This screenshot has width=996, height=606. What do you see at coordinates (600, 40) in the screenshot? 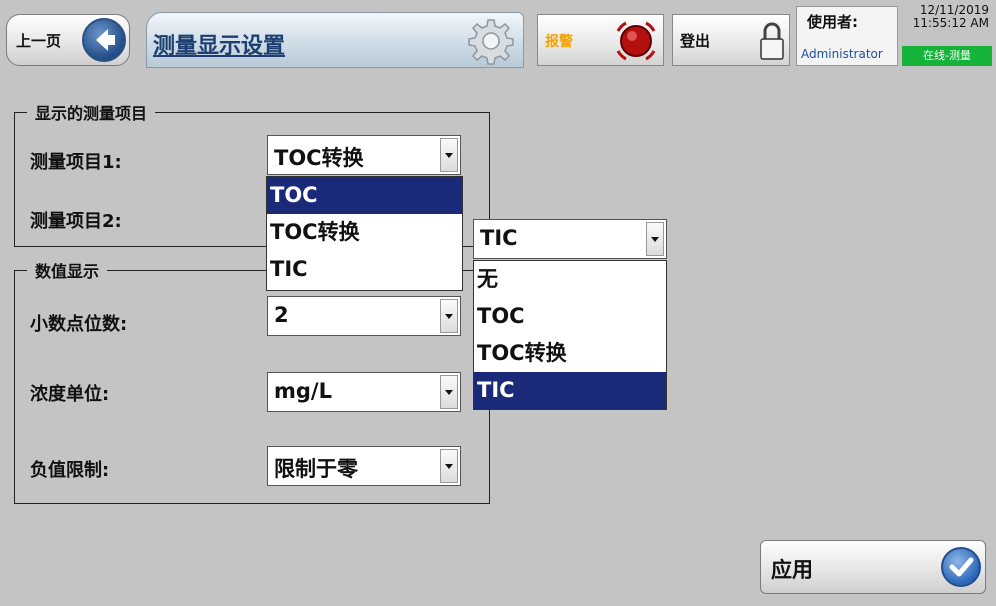
I see `alarm-button: 报警` at bounding box center [600, 40].